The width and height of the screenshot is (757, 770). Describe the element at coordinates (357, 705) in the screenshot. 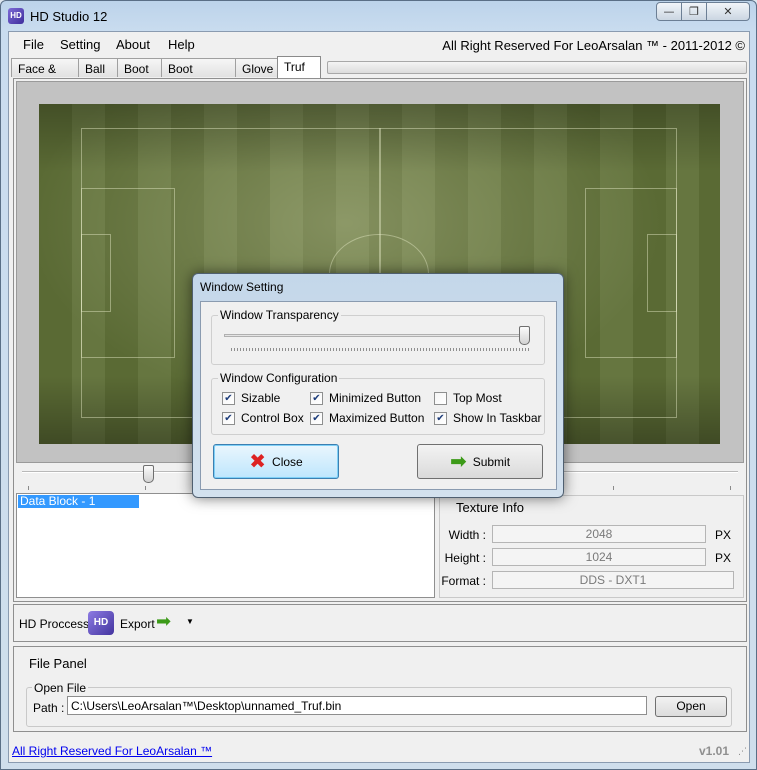

I see `path-input` at that location.